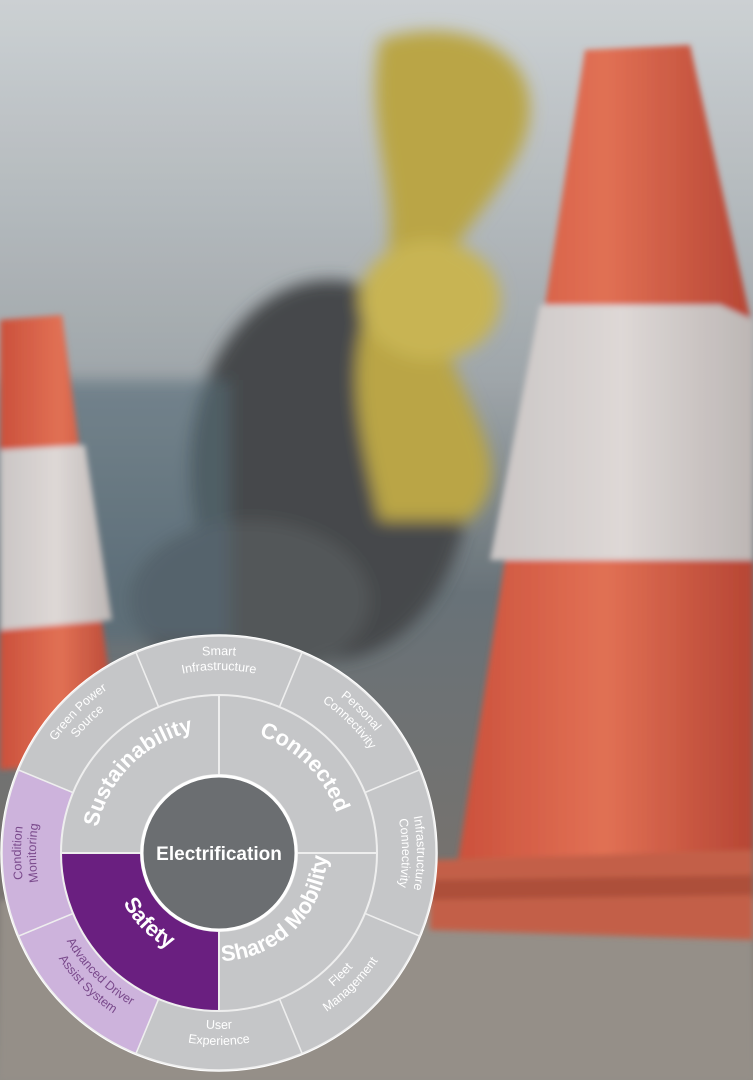 This screenshot has height=1080, width=753. Describe the element at coordinates (219, 1025) in the screenshot. I see `outer-label-user-experience-line1: User` at that location.